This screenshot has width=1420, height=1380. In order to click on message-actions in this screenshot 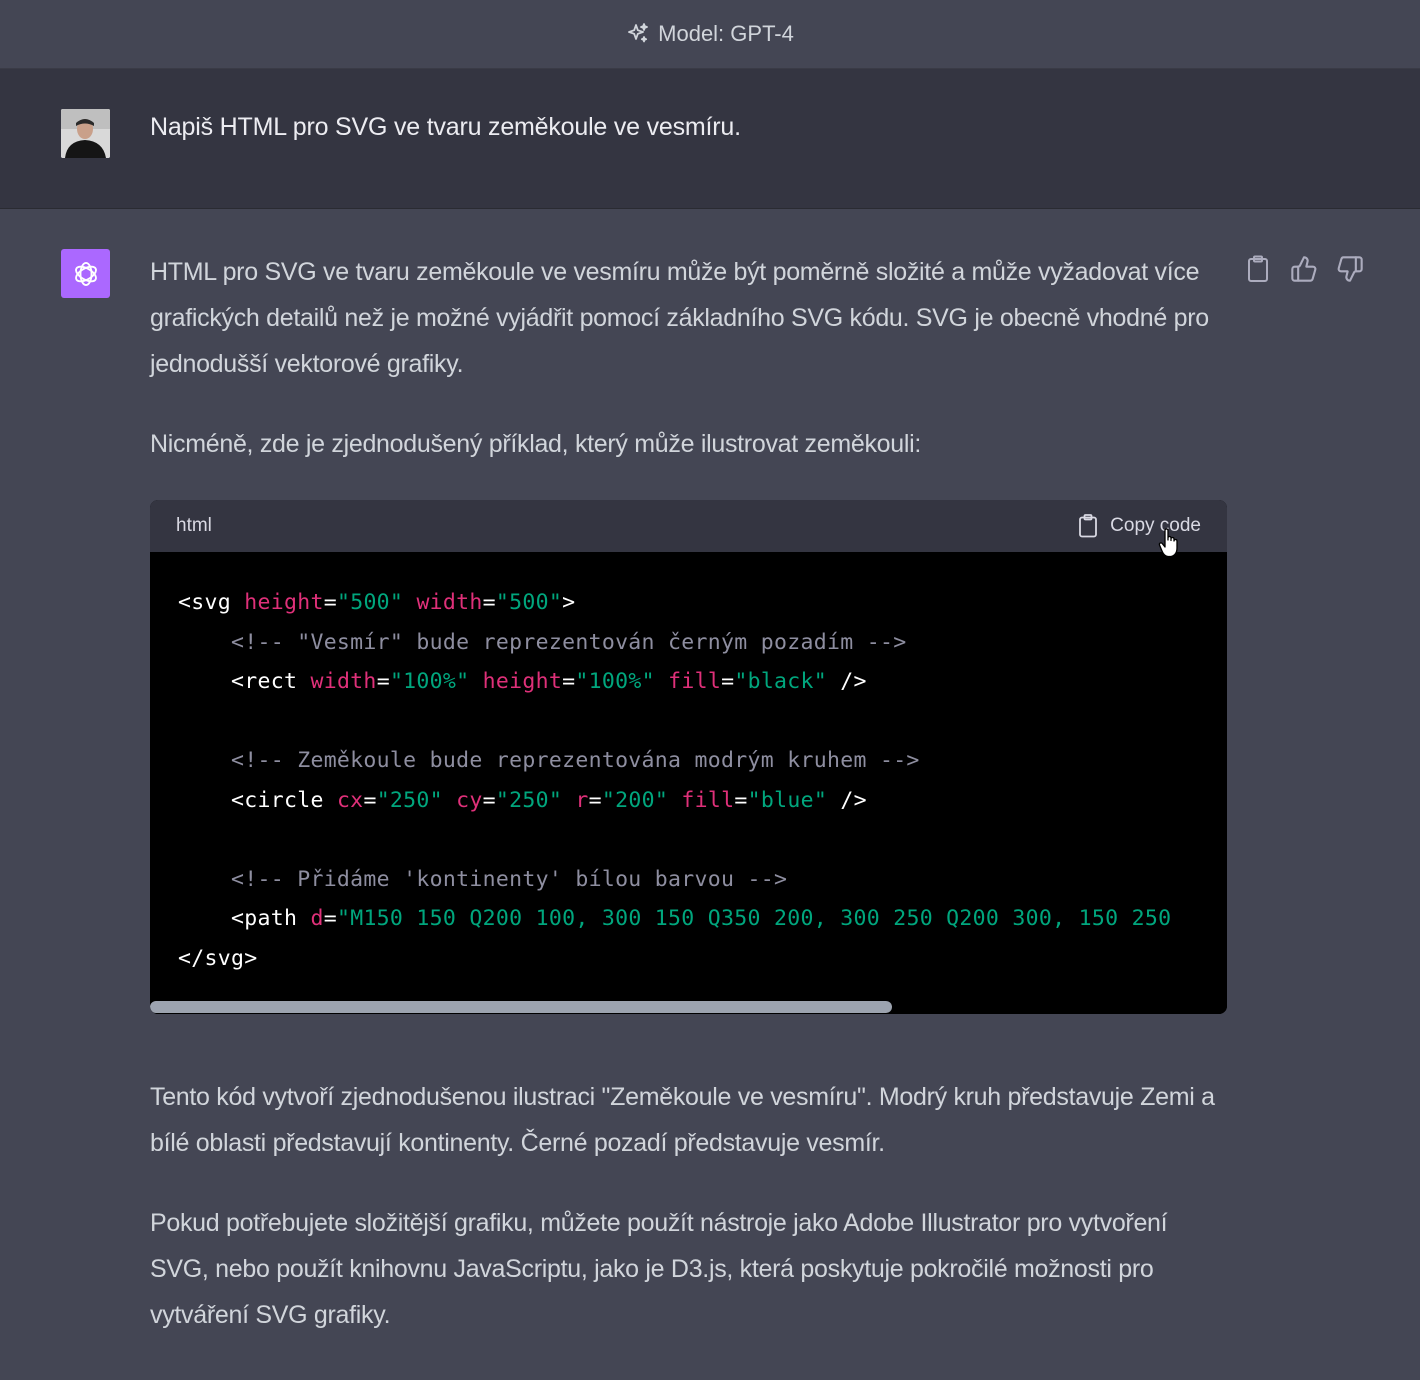, I will do `click(1304, 269)`.